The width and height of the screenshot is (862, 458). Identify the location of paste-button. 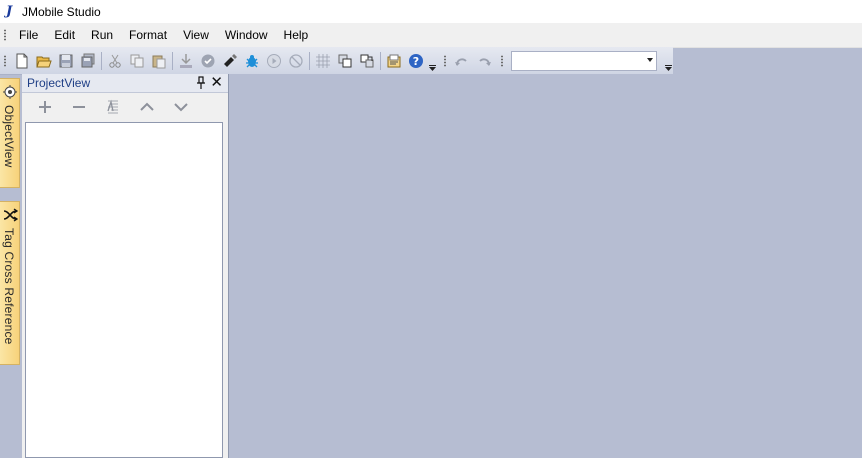
(159, 61).